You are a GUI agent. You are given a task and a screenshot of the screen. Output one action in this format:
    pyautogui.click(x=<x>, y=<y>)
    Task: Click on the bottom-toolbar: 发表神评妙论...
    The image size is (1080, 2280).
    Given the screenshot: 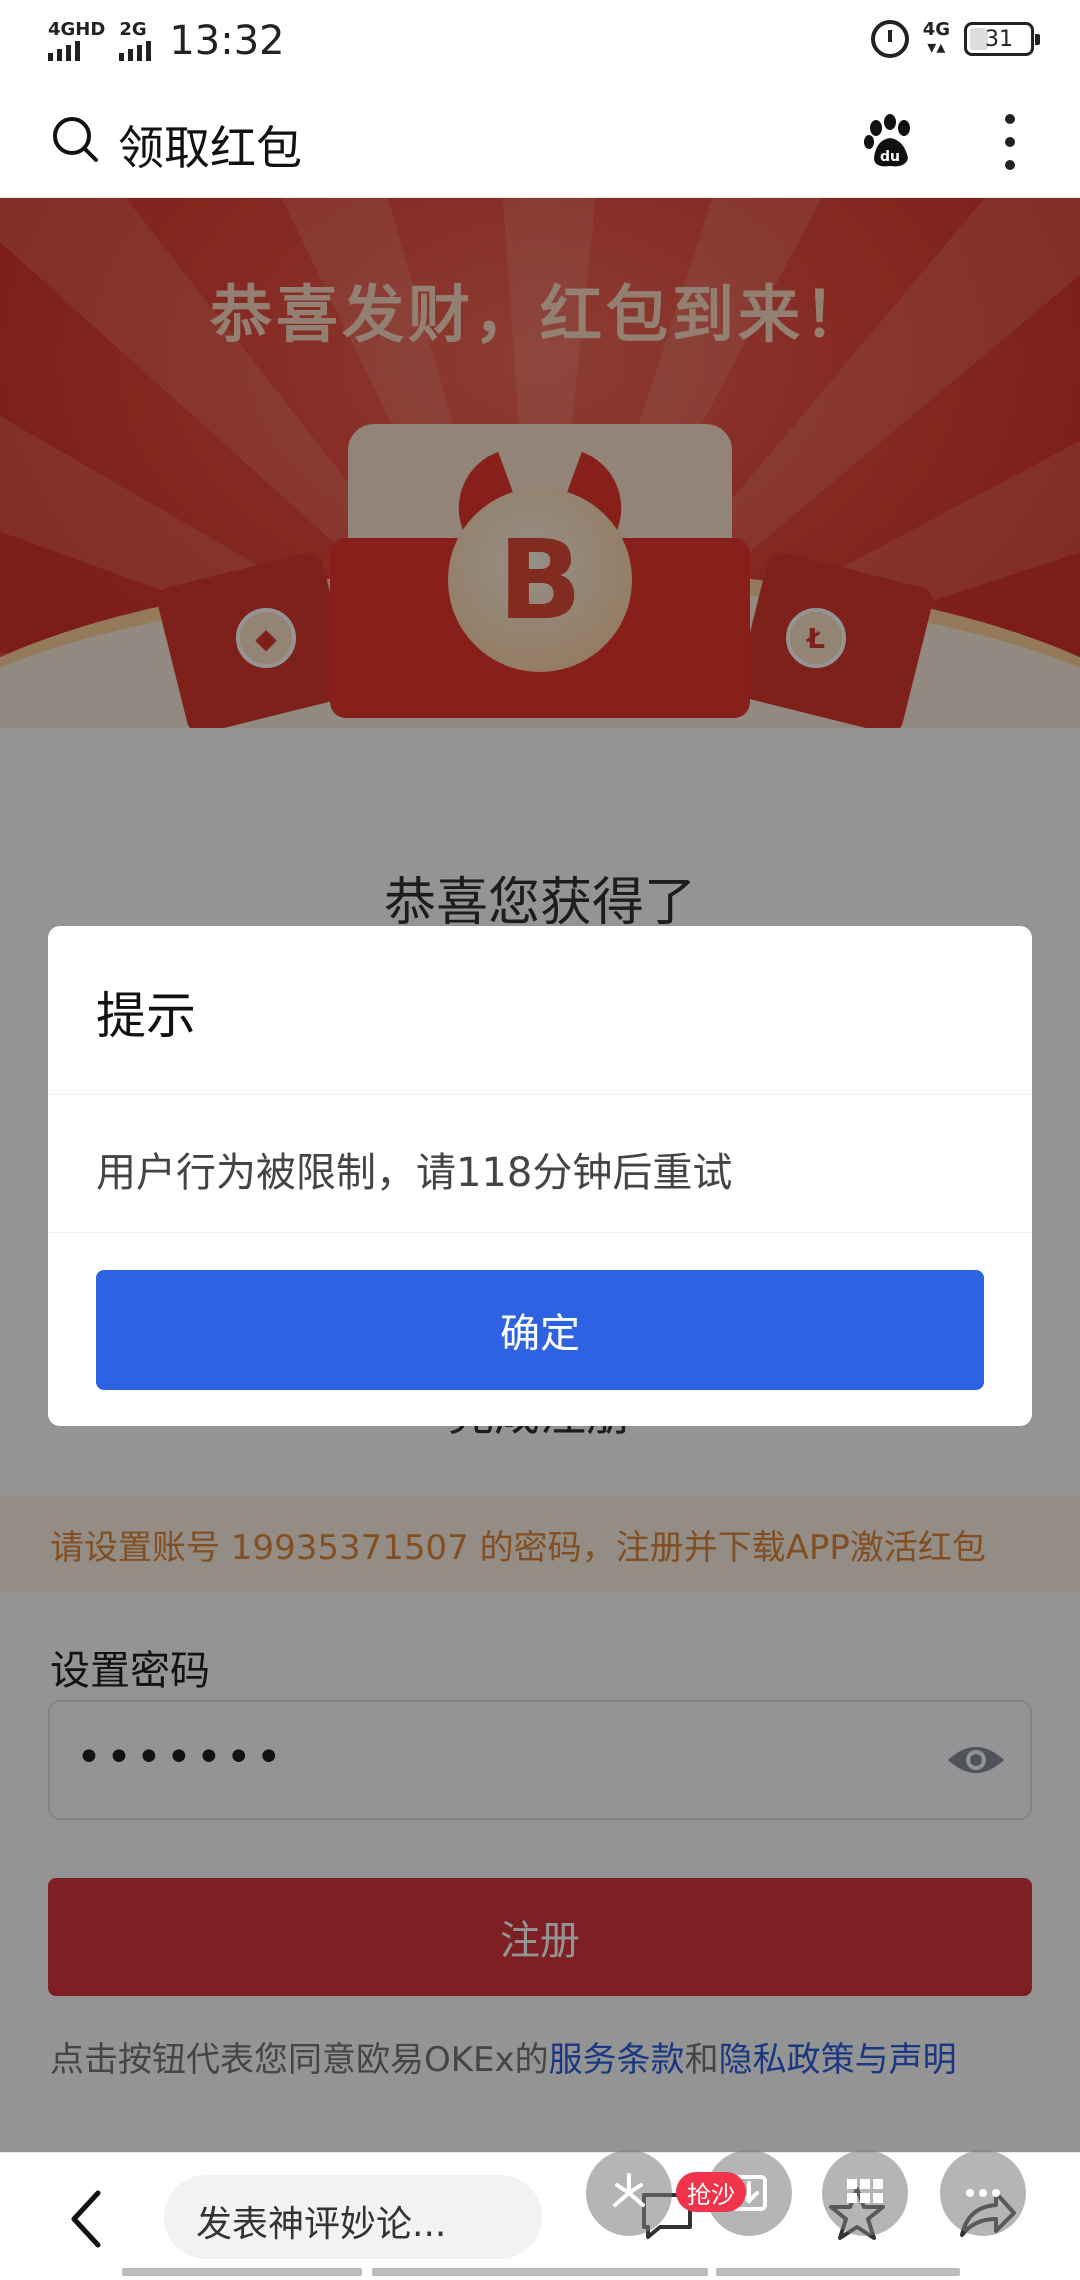 What is the action you would take?
    pyautogui.click(x=540, y=2216)
    